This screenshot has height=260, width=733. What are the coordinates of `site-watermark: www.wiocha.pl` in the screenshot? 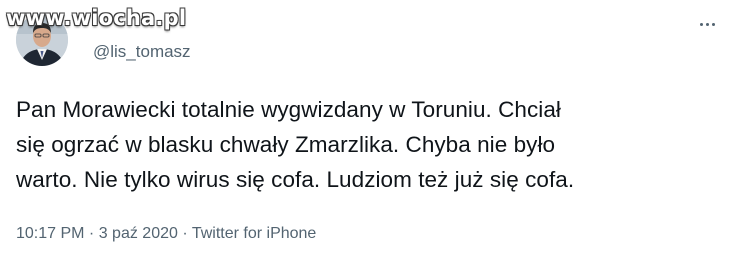 It's located at (96, 18).